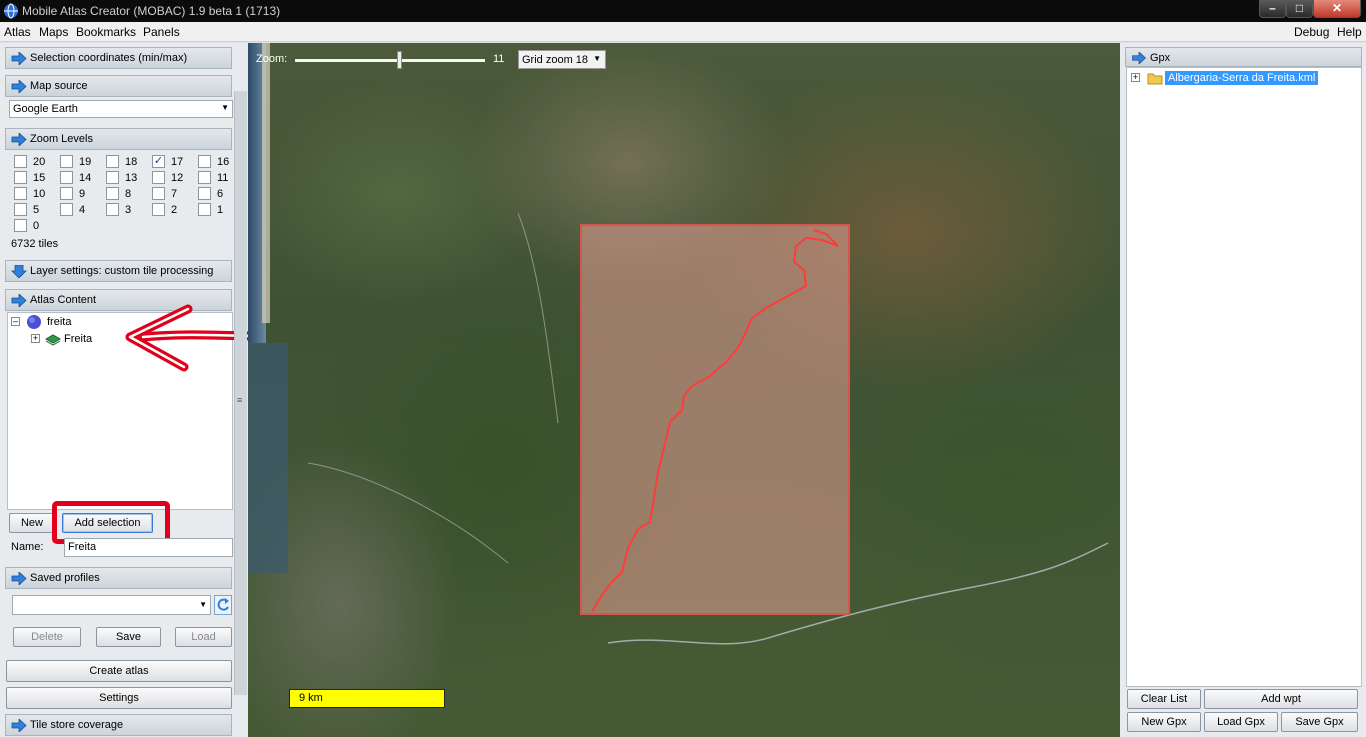 Image resolution: width=1366 pixels, height=737 pixels. Describe the element at coordinates (175, 210) in the screenshot. I see `zoom-level-checkbox: 2` at that location.